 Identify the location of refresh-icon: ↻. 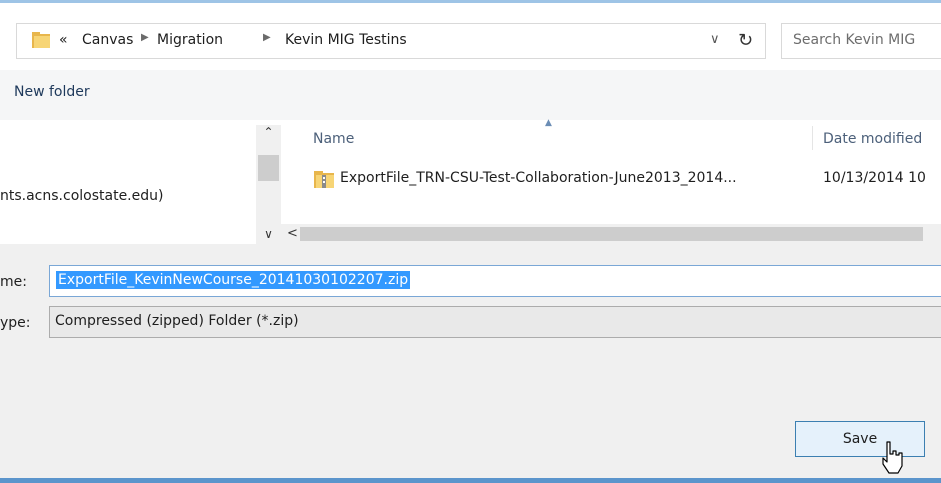
(745, 40).